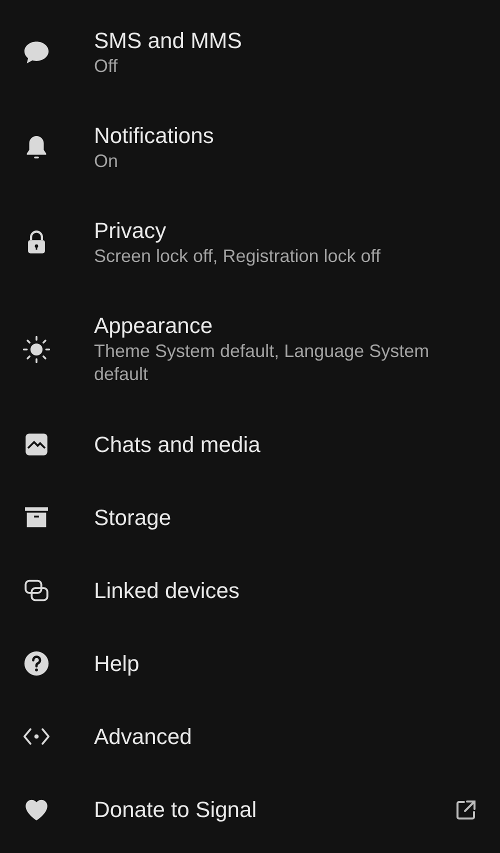  What do you see at coordinates (154, 136) in the screenshot?
I see `item-title: Notifications` at bounding box center [154, 136].